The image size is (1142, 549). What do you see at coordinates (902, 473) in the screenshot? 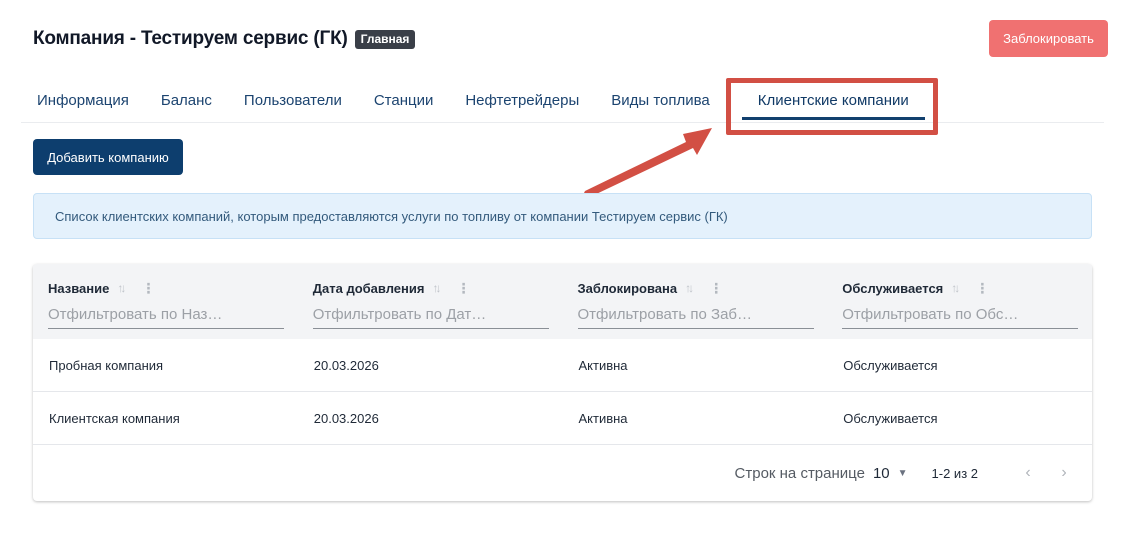
I see `caret-down-icon: ▼` at bounding box center [902, 473].